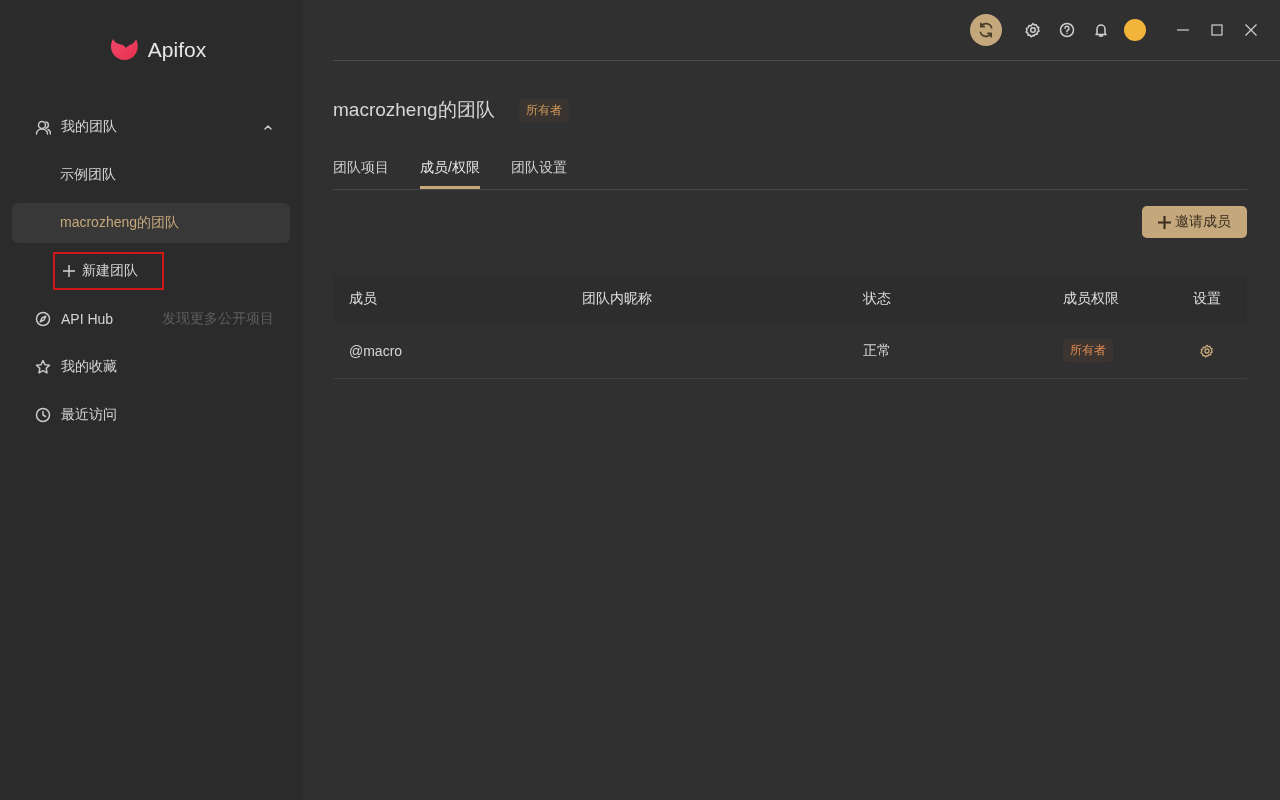  Describe the element at coordinates (151, 367) in the screenshot. I see `sidebar-link: 我的收藏` at that location.